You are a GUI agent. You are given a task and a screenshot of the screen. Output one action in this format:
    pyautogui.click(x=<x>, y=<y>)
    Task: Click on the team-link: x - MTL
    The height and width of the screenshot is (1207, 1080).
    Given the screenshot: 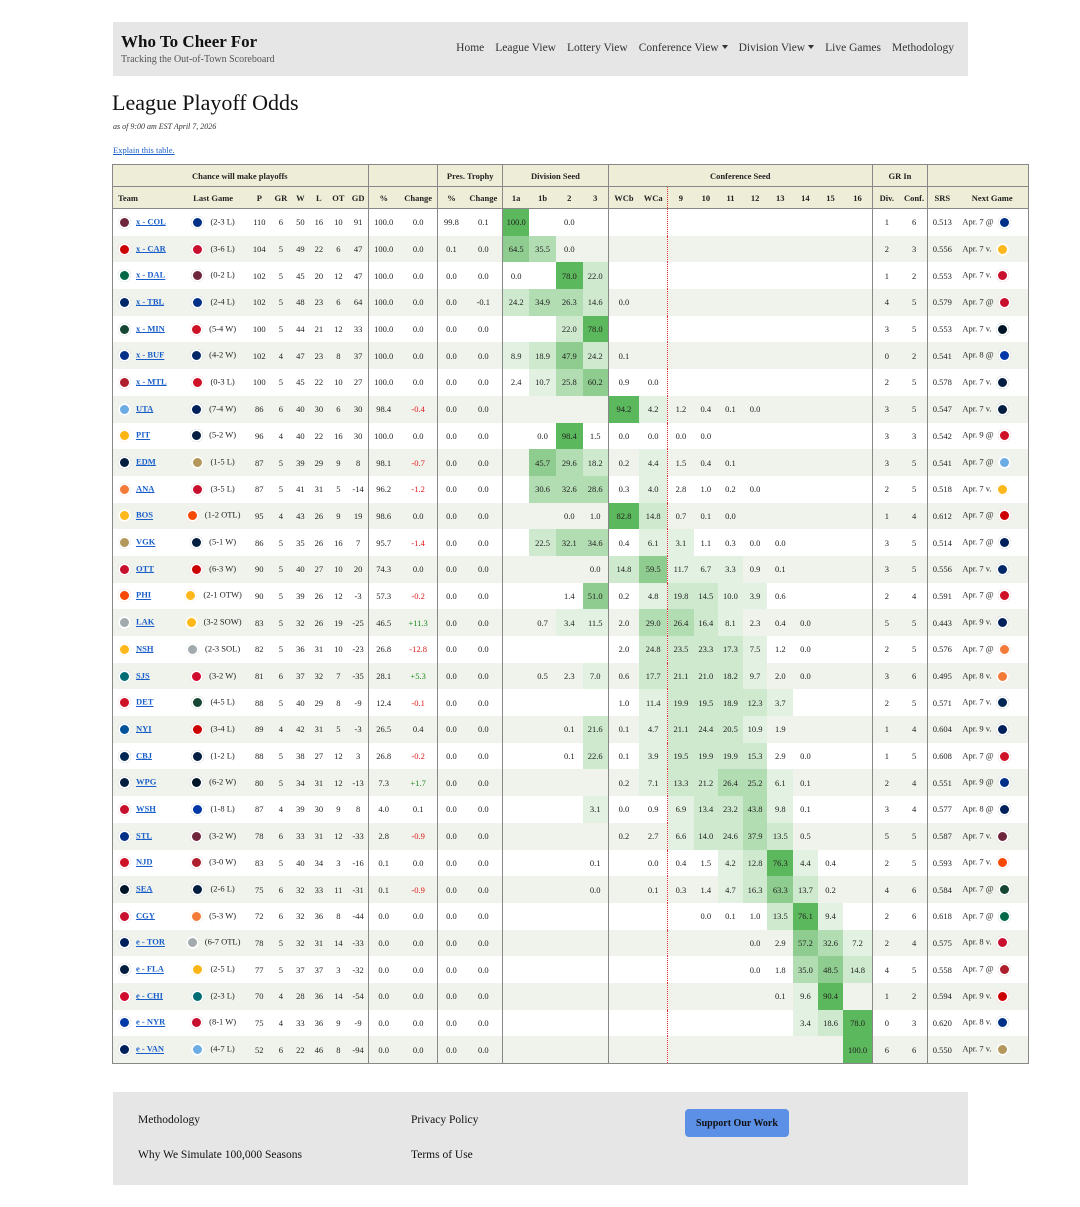 What is the action you would take?
    pyautogui.click(x=151, y=381)
    